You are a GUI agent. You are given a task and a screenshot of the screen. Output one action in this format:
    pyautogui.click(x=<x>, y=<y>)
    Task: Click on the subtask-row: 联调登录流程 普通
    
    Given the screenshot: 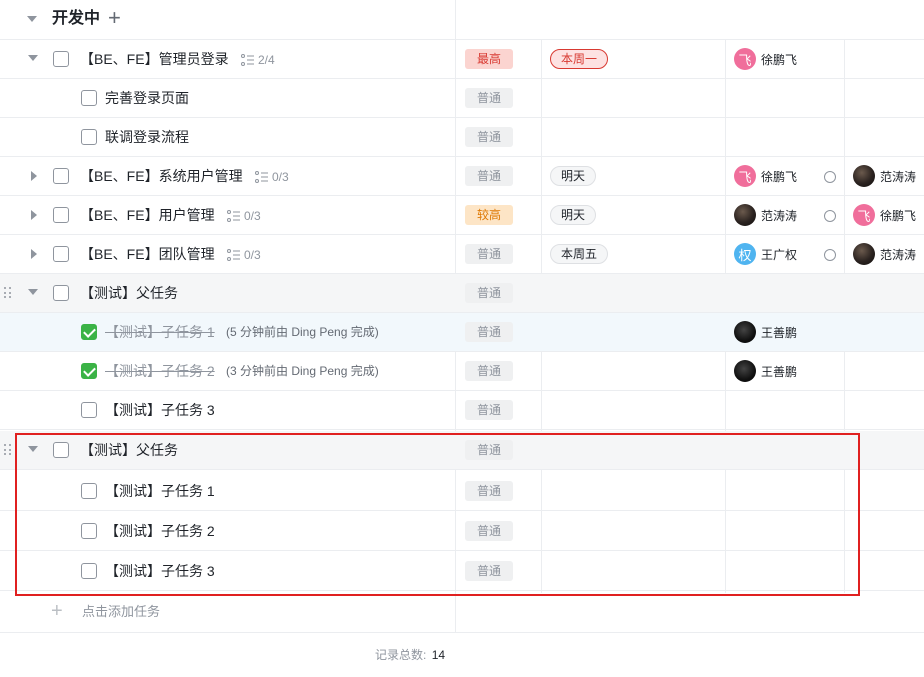 What is the action you would take?
    pyautogui.click(x=462, y=137)
    